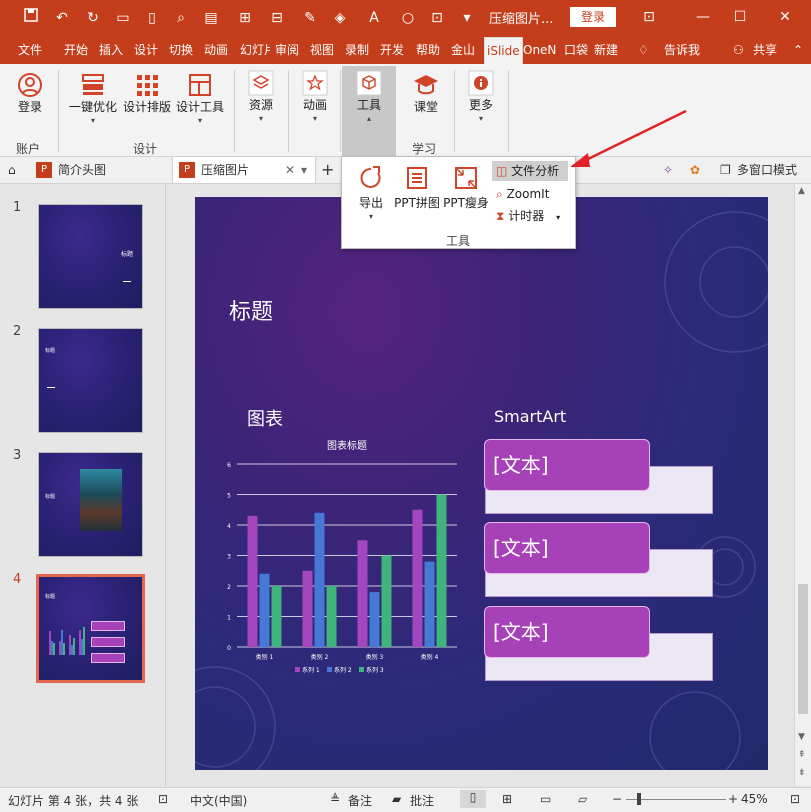  Describe the element at coordinates (340, 18) in the screenshot. I see `fill-icon: ◈` at that location.